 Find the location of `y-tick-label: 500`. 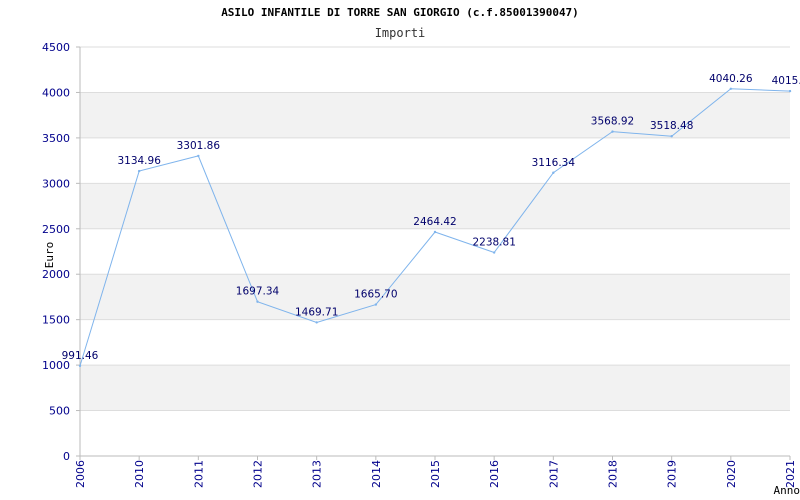

y-tick-label: 500 is located at coordinates (59, 411).